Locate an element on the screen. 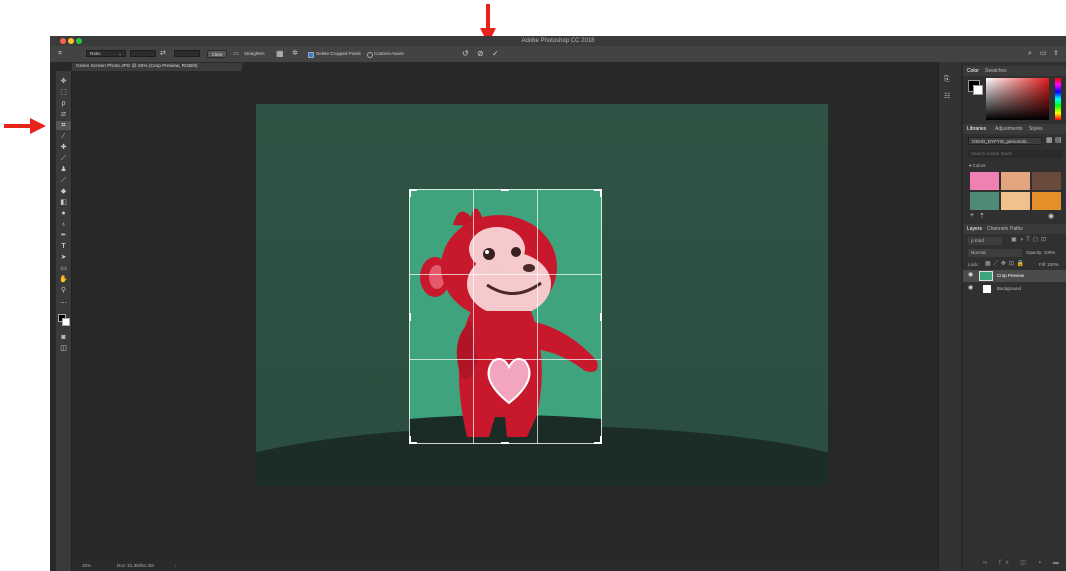 The height and width of the screenshot is (571, 1066). background-color-chip is located at coordinates (978, 90).